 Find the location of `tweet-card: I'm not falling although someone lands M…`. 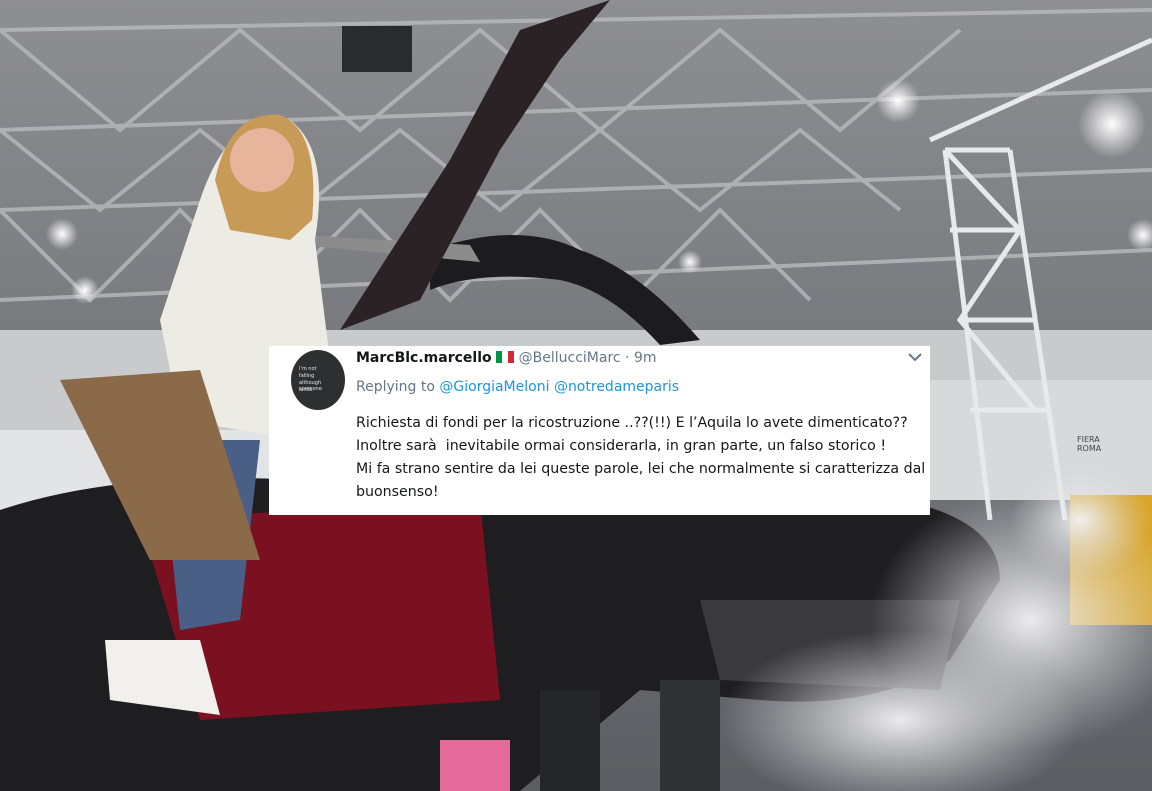

tweet-card: I'm not falling although someone lands M… is located at coordinates (599, 430).